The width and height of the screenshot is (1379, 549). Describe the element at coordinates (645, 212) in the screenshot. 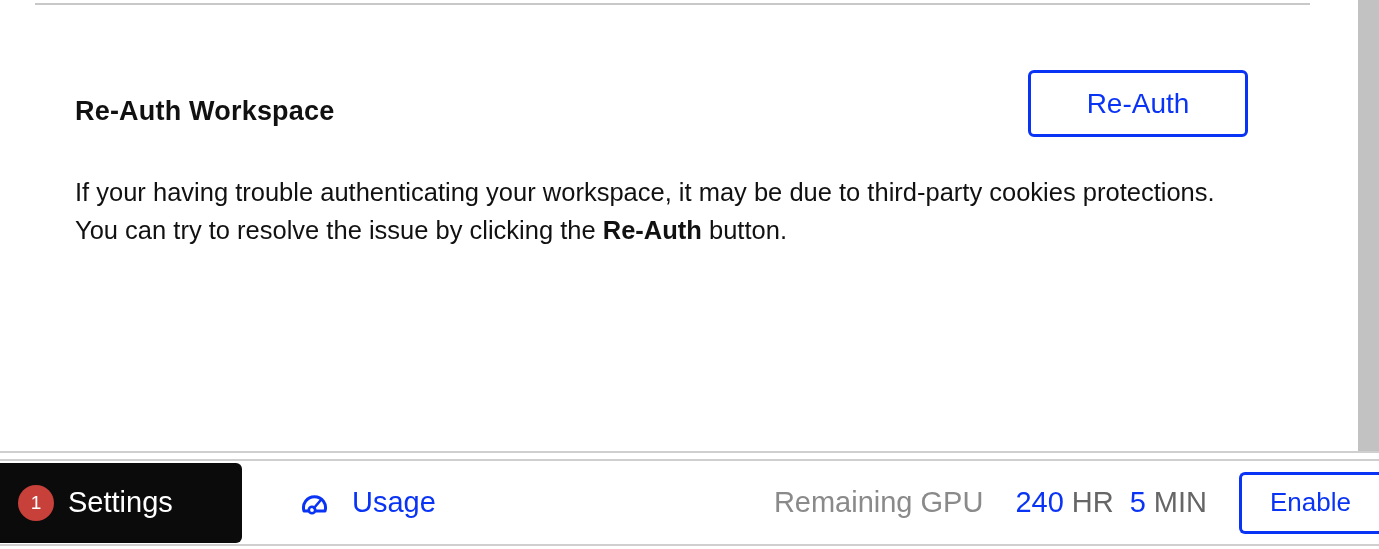

I see `description-text: If your having trouble authenticating your workspace, it may be due to third-party cookies protections. You can try to resolve the issue by clicking the Re-Auth button.` at that location.